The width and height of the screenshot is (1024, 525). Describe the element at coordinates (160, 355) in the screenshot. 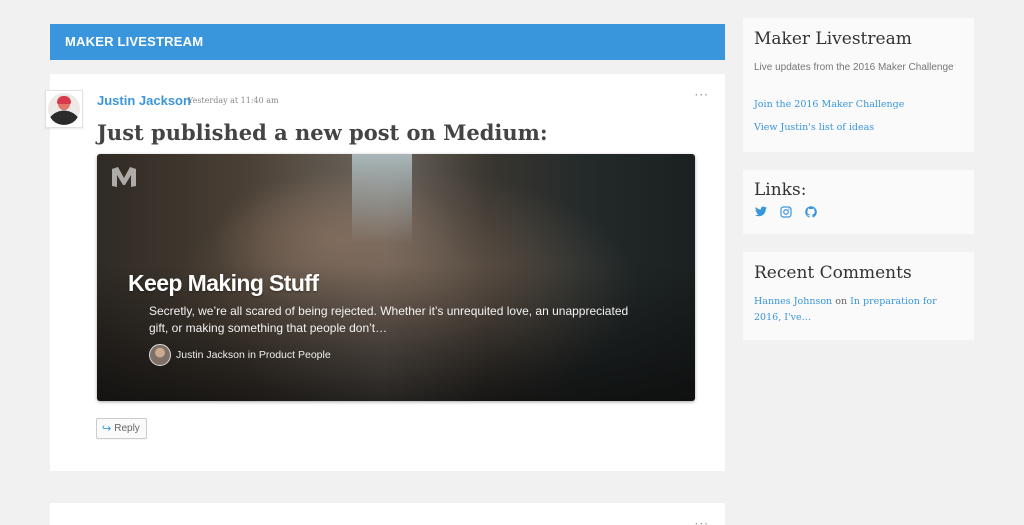

I see `card-author-avatar` at that location.